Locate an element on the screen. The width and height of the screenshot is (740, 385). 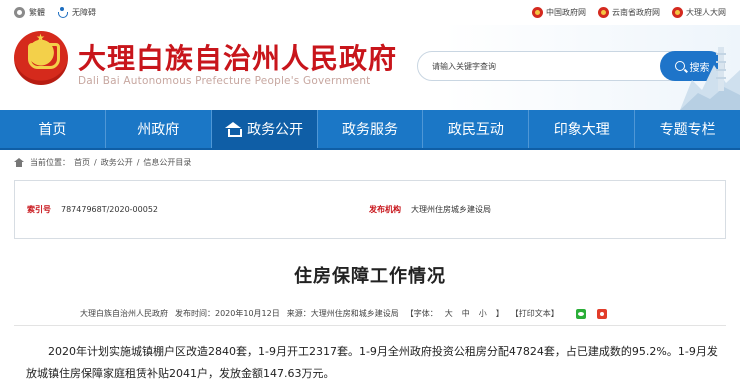
nav-home: 首页 is located at coordinates (53, 129).